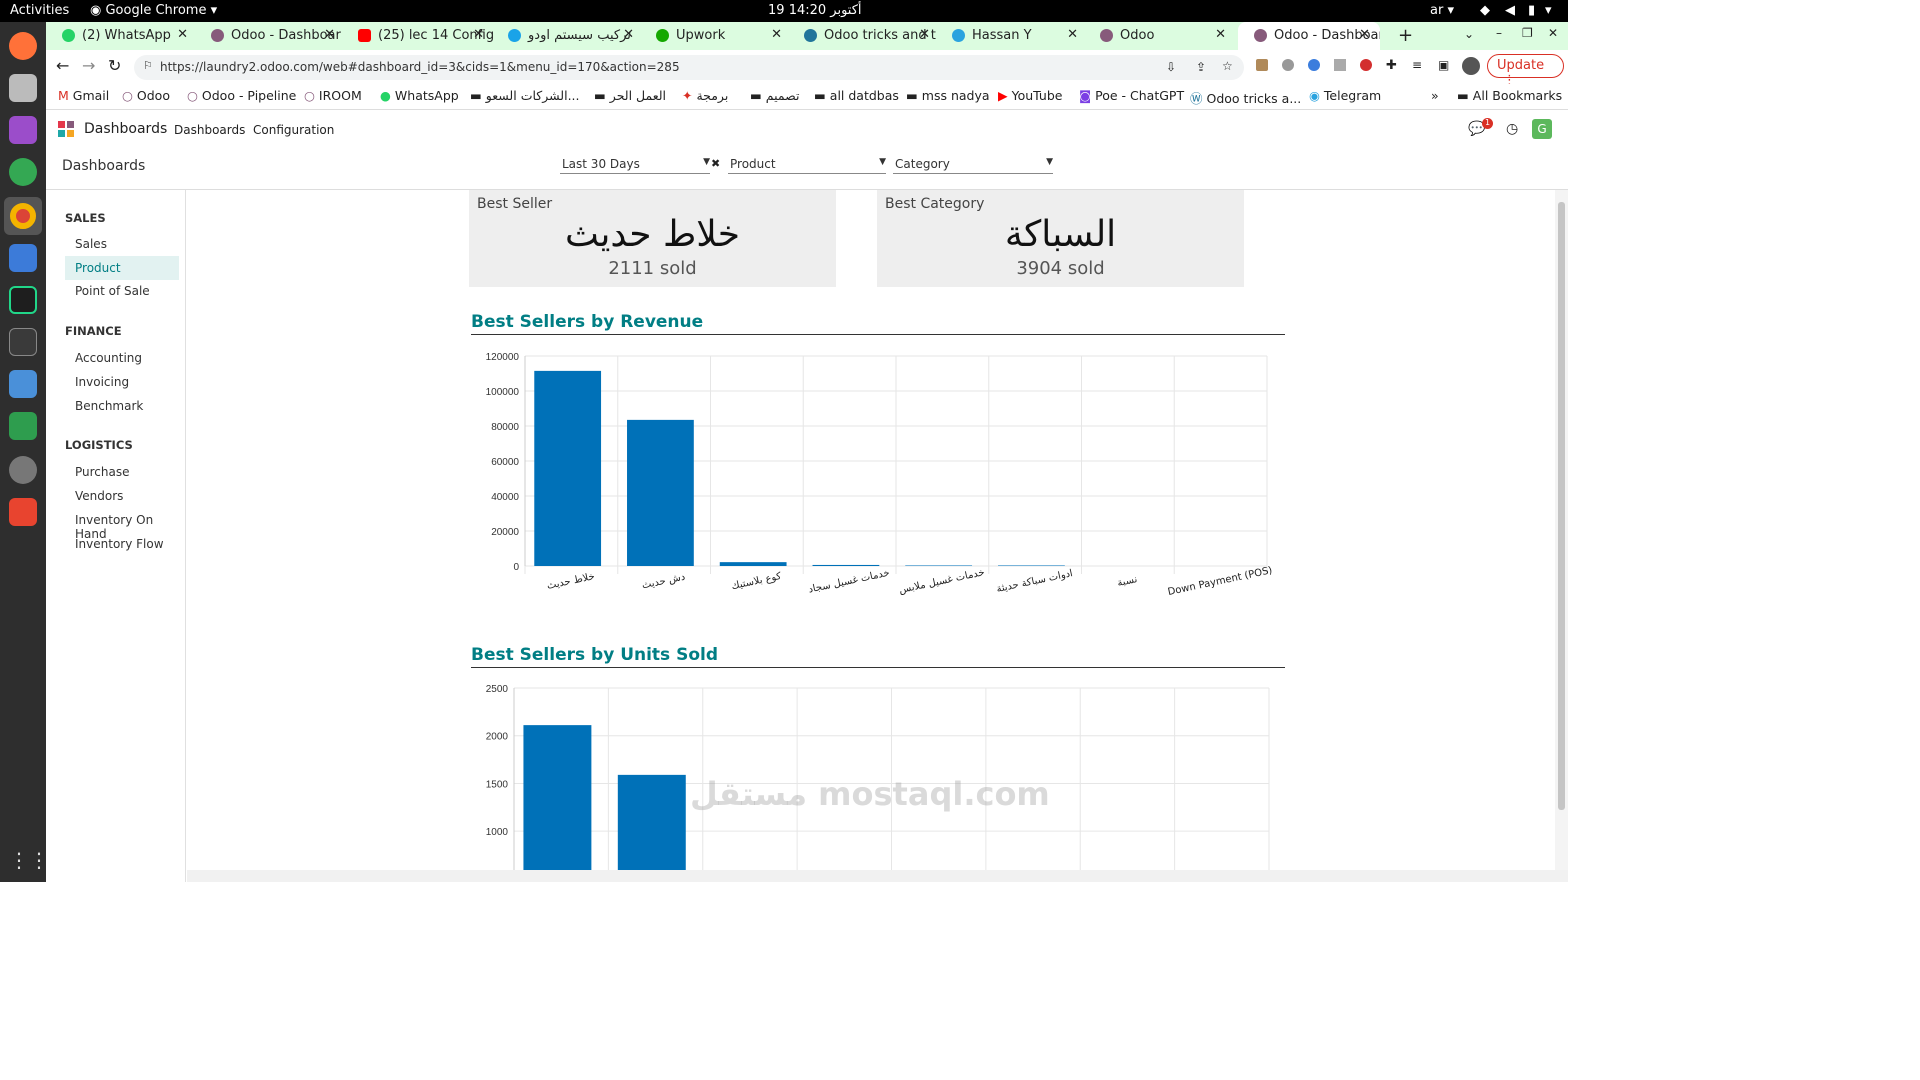 The height and width of the screenshot is (1080, 1920). What do you see at coordinates (1553, 33) in the screenshot?
I see `close-window-icon: ✕` at bounding box center [1553, 33].